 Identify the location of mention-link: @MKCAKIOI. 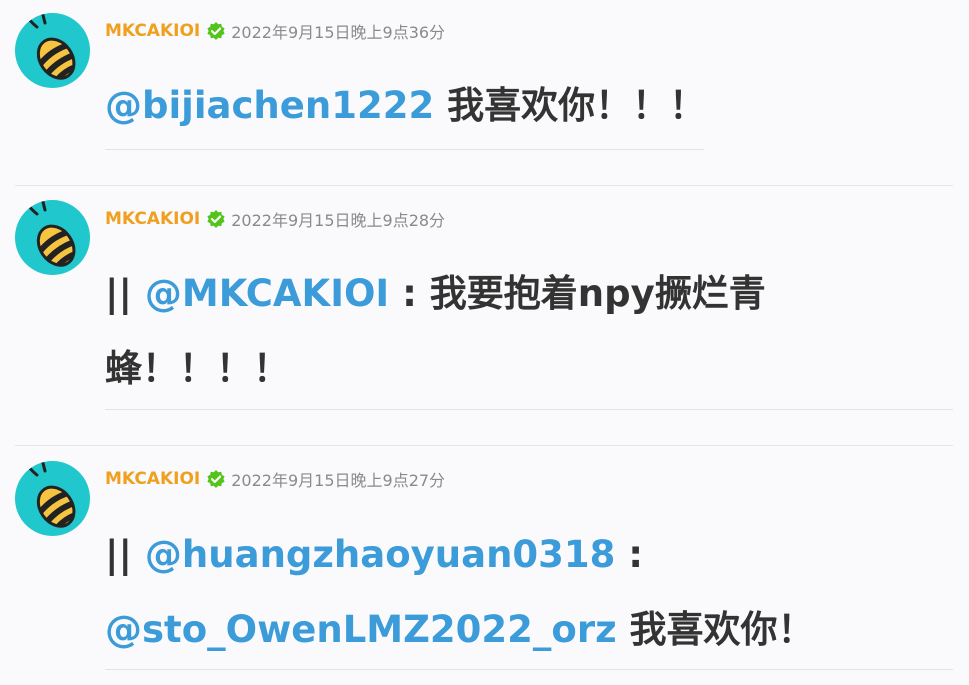
(267, 293).